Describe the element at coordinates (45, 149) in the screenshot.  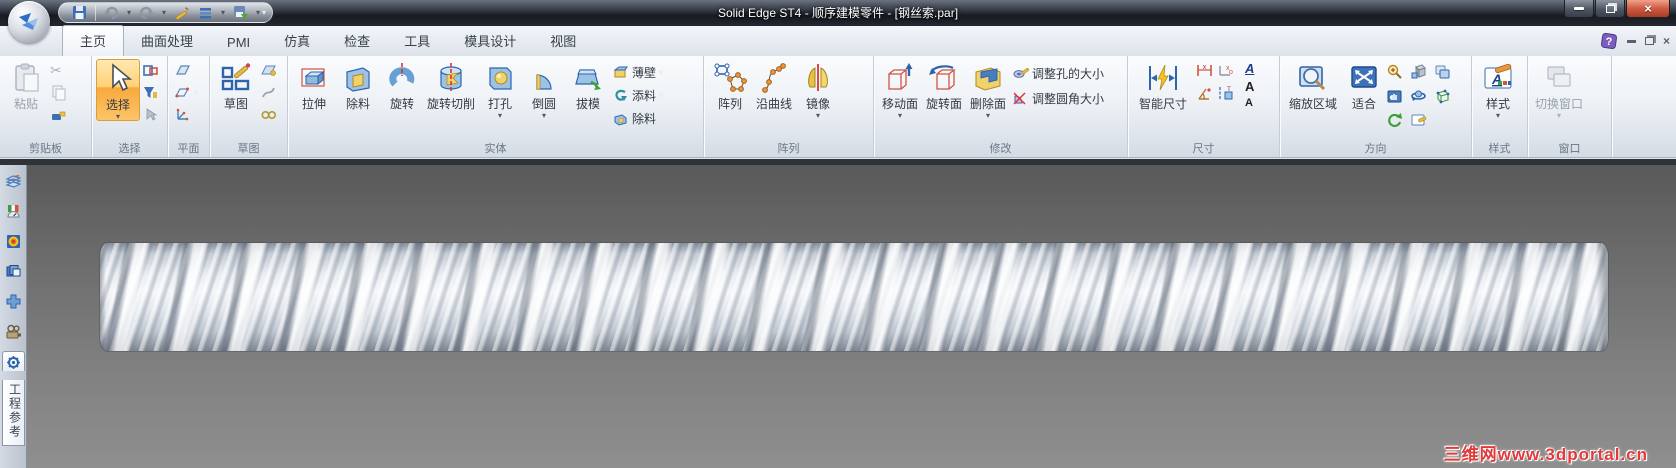
I see `group-label-clipboard: 剪贴板` at that location.